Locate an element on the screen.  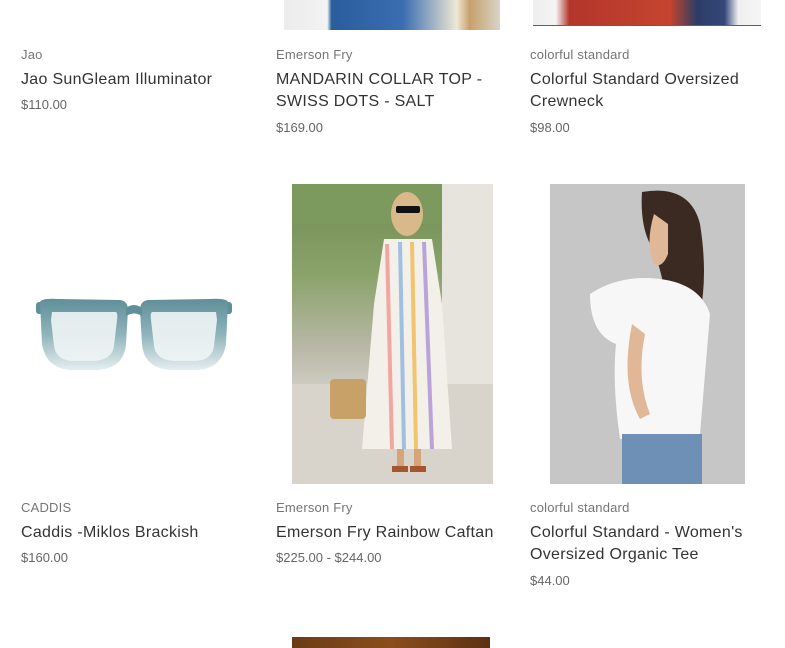
product-image-eyeglasses is located at coordinates (134, 333).